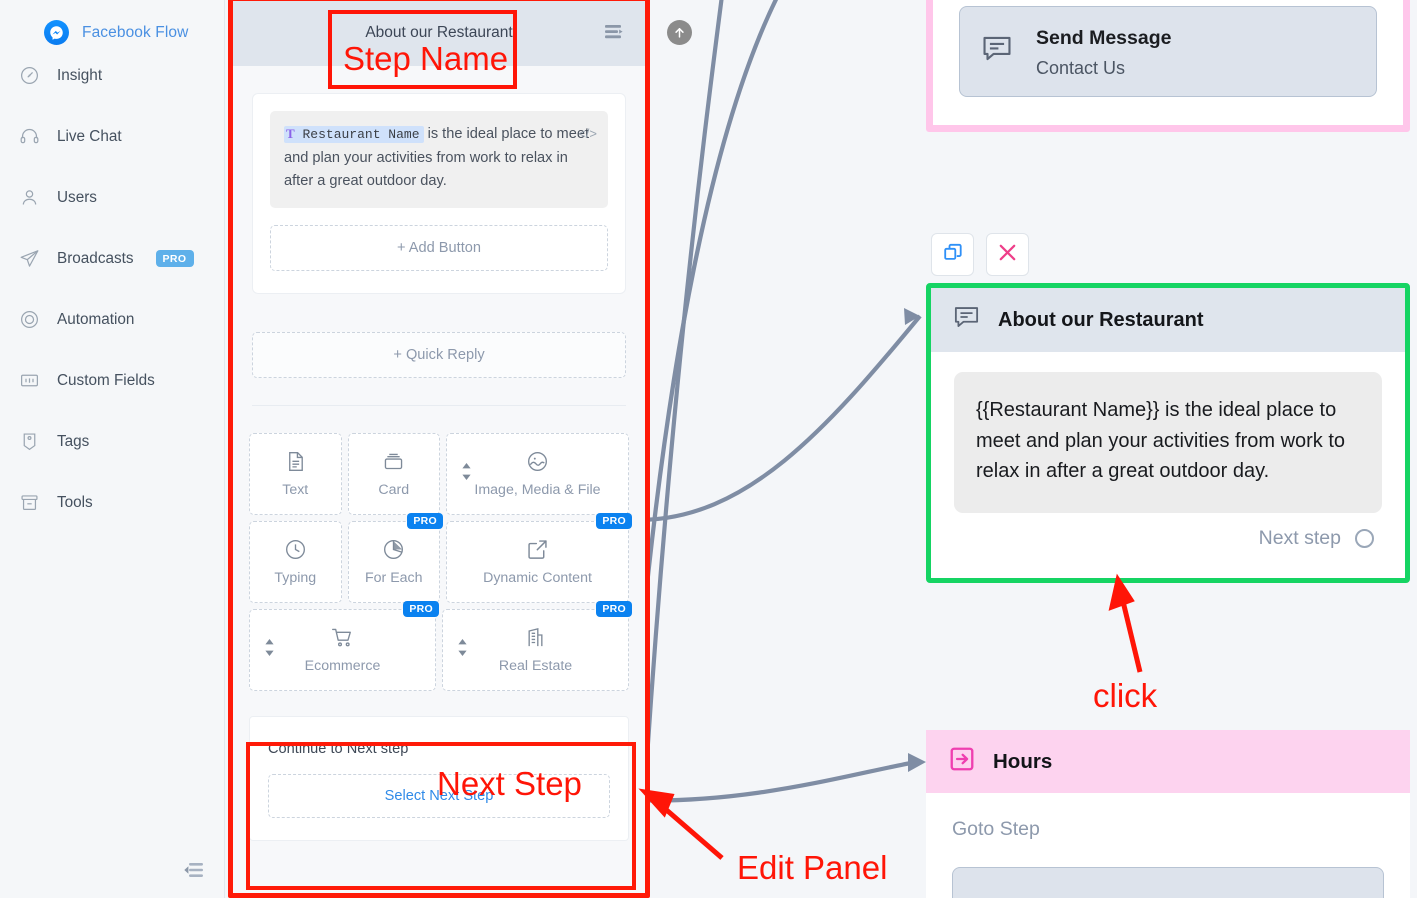 This screenshot has height=898, width=1417. What do you see at coordinates (980, 254) in the screenshot?
I see `card-toolbar` at bounding box center [980, 254].